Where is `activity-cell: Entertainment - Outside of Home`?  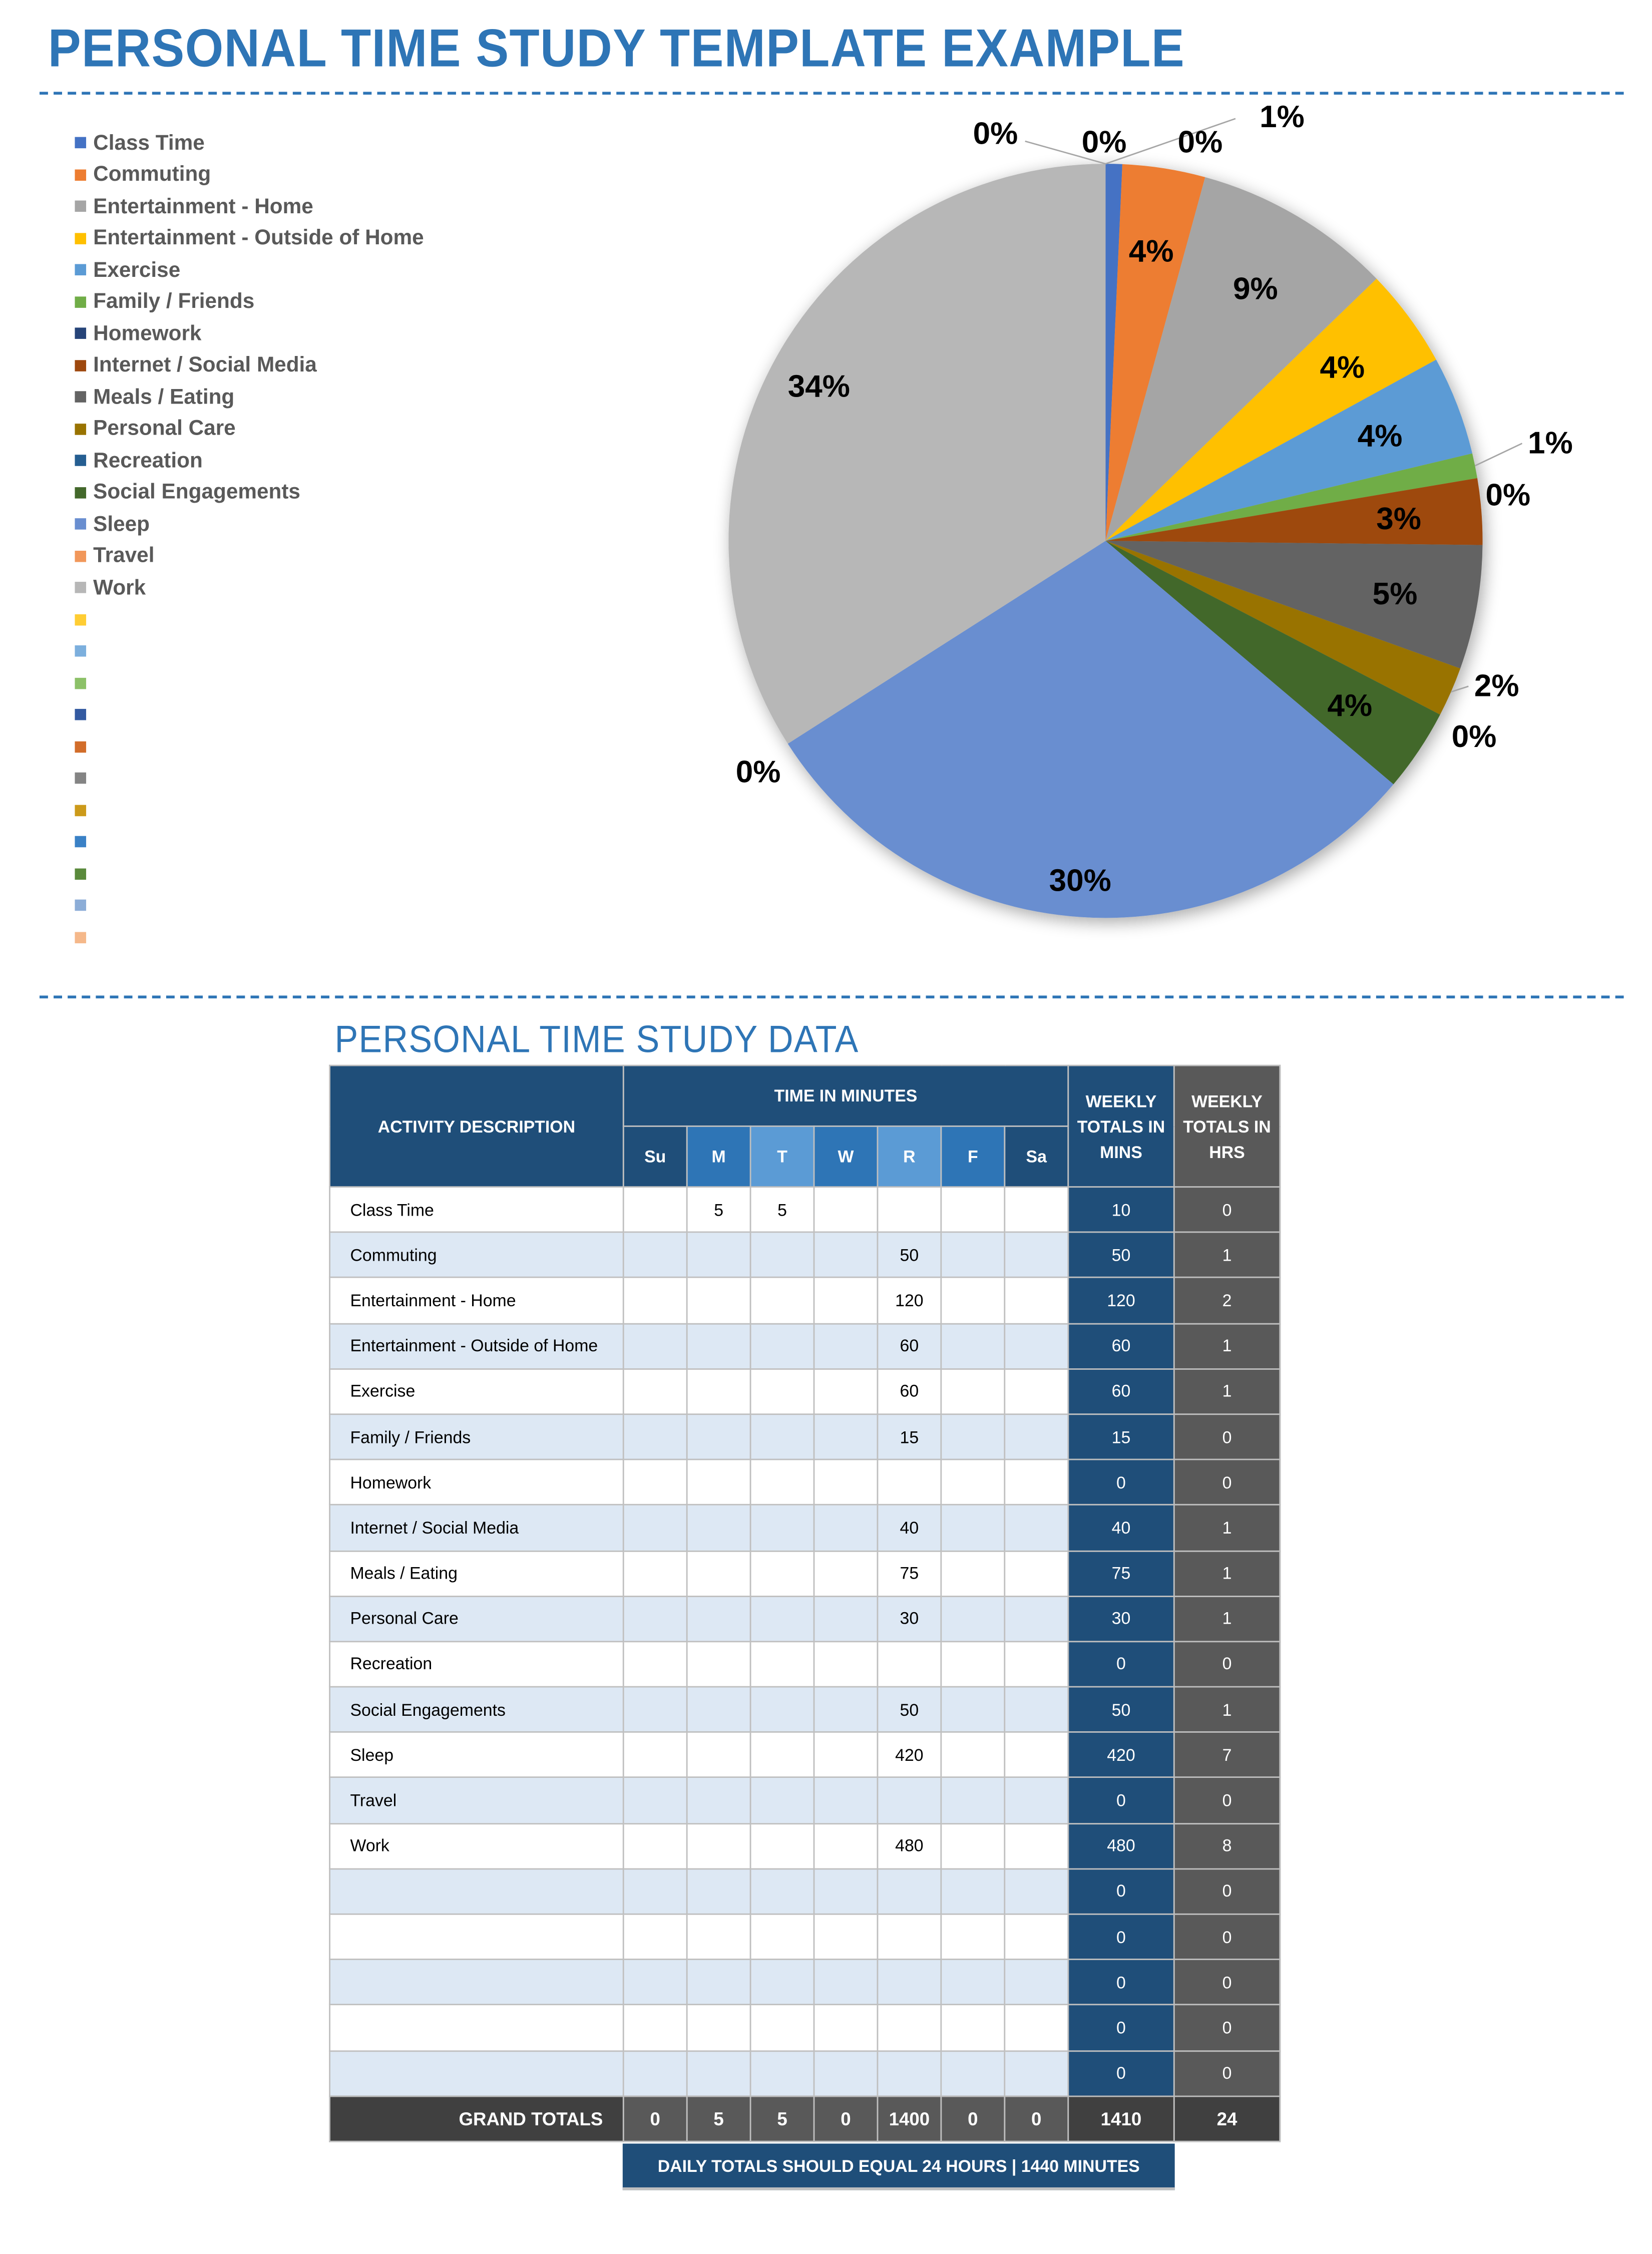
activity-cell: Entertainment - Outside of Home is located at coordinates (476, 1346).